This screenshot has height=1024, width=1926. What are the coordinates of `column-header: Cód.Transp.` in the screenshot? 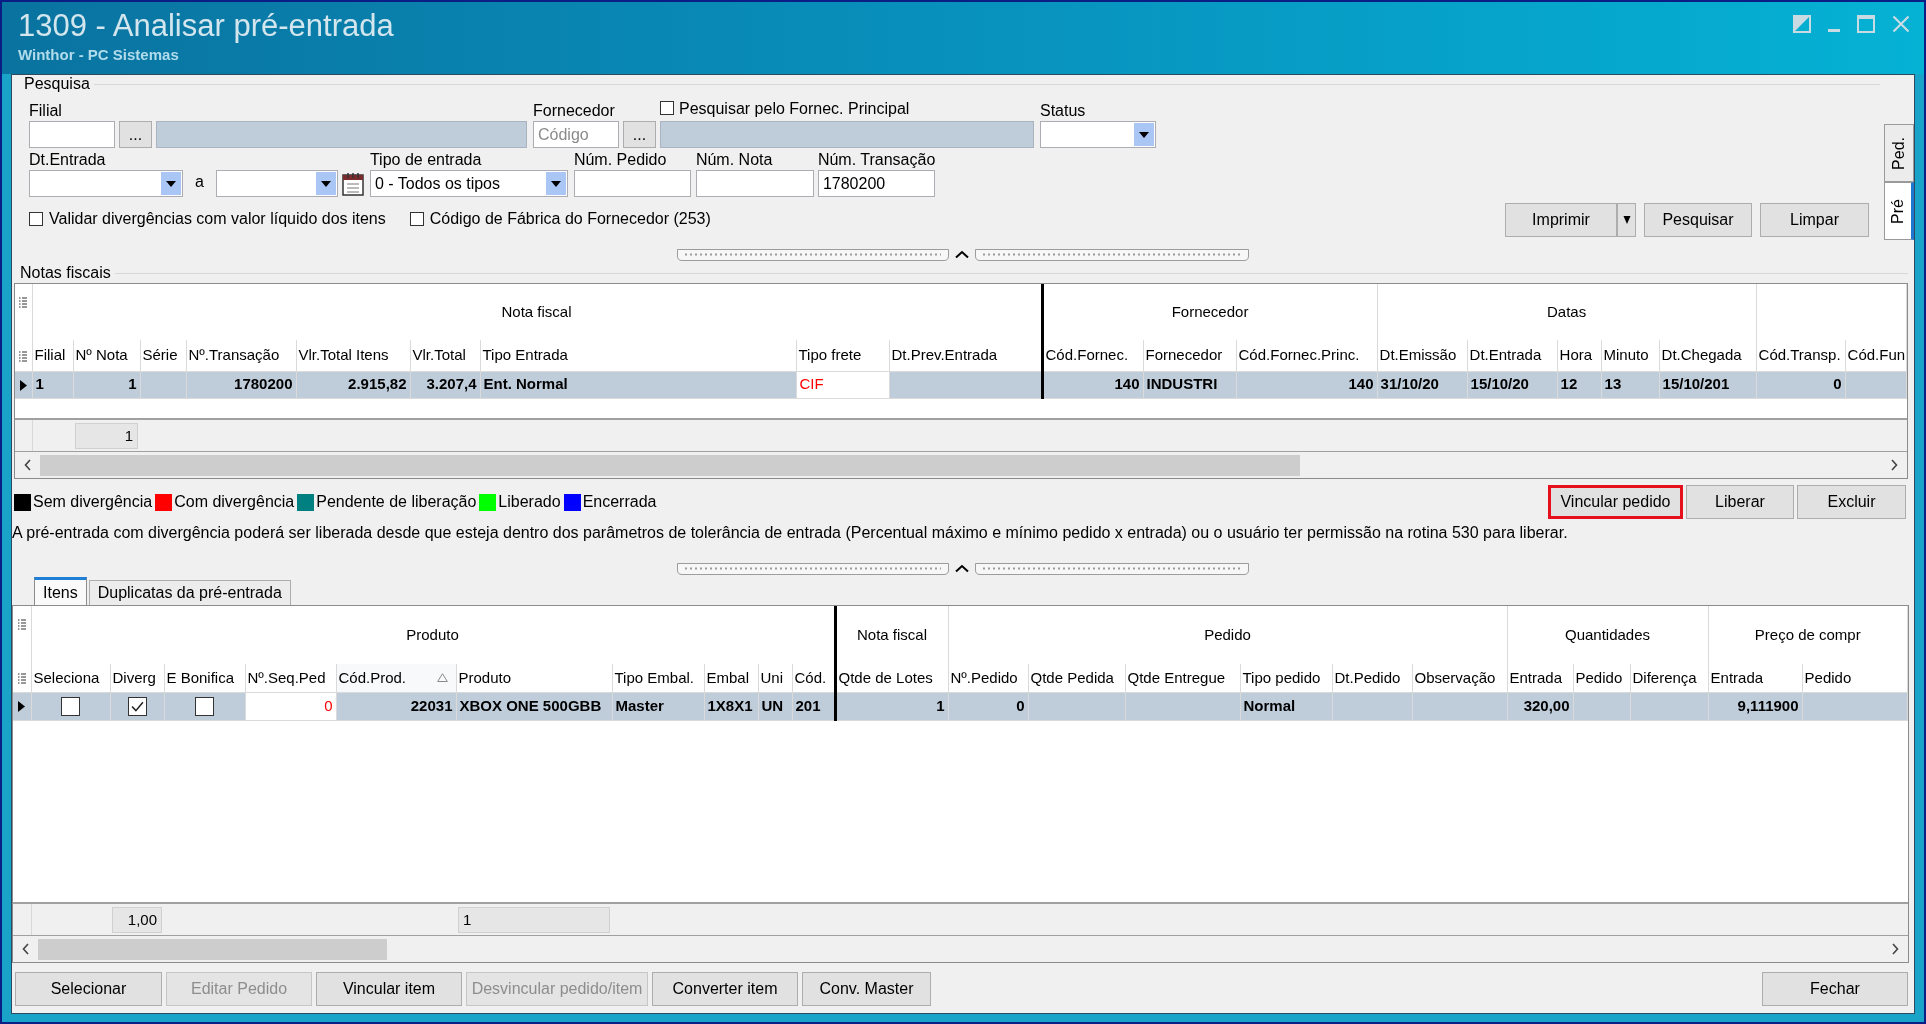 It's located at (1801, 355).